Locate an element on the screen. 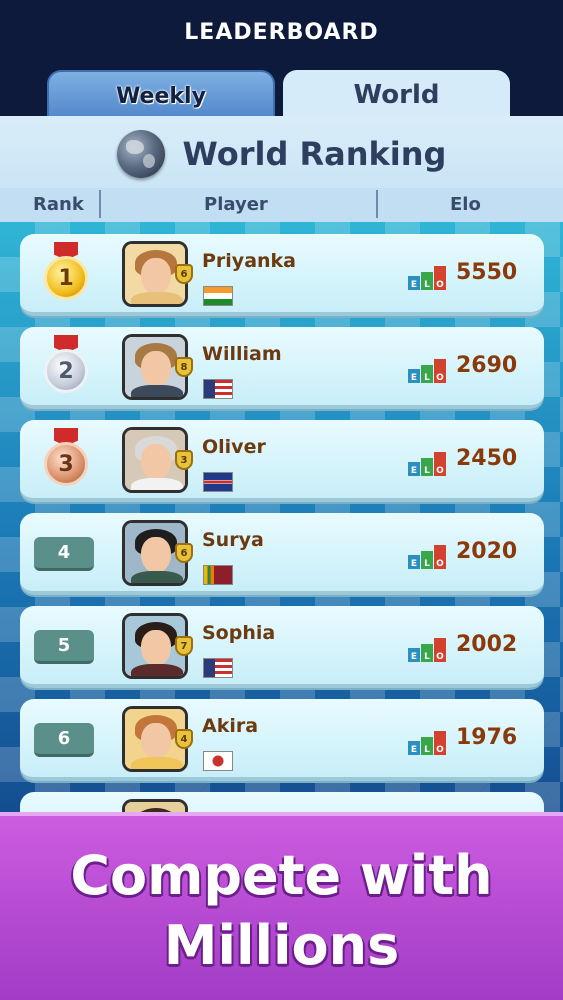 The width and height of the screenshot is (563, 1000). player-name: Priyanka is located at coordinates (249, 261).